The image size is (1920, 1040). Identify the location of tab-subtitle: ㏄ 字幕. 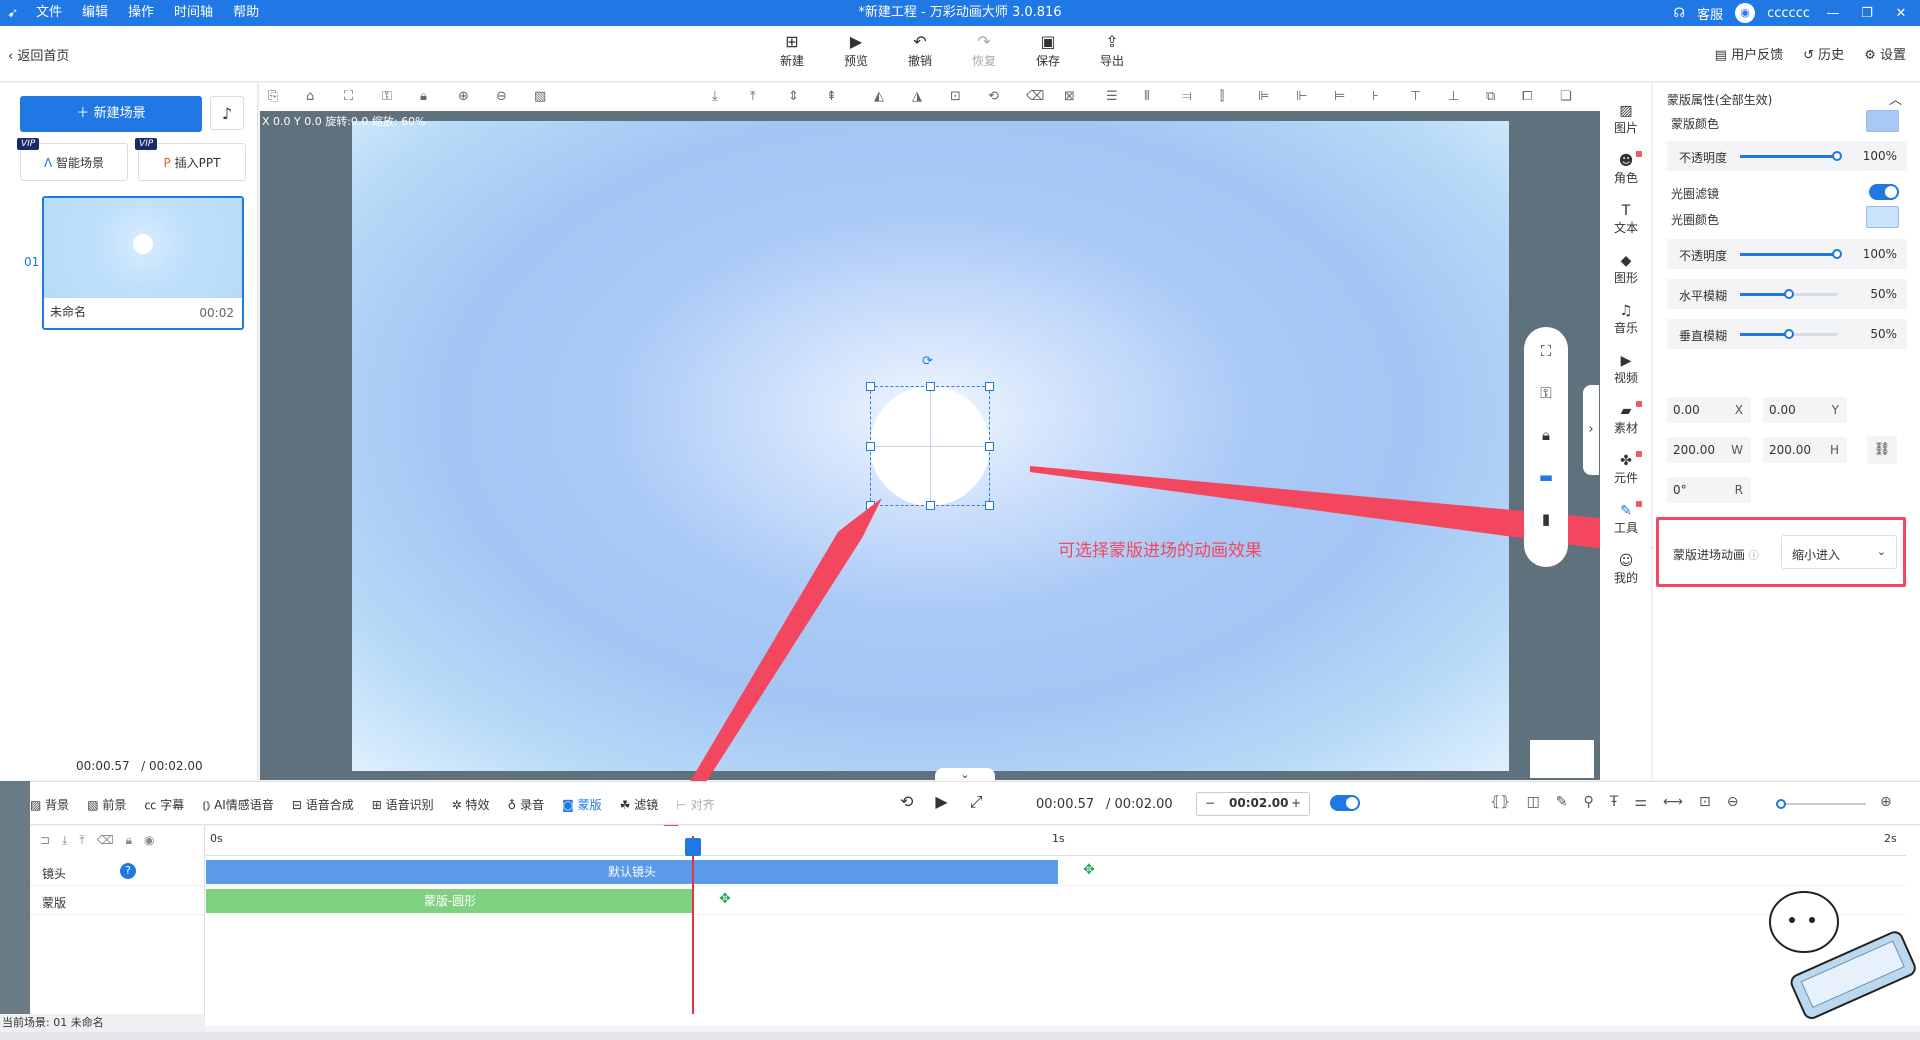
(164, 804).